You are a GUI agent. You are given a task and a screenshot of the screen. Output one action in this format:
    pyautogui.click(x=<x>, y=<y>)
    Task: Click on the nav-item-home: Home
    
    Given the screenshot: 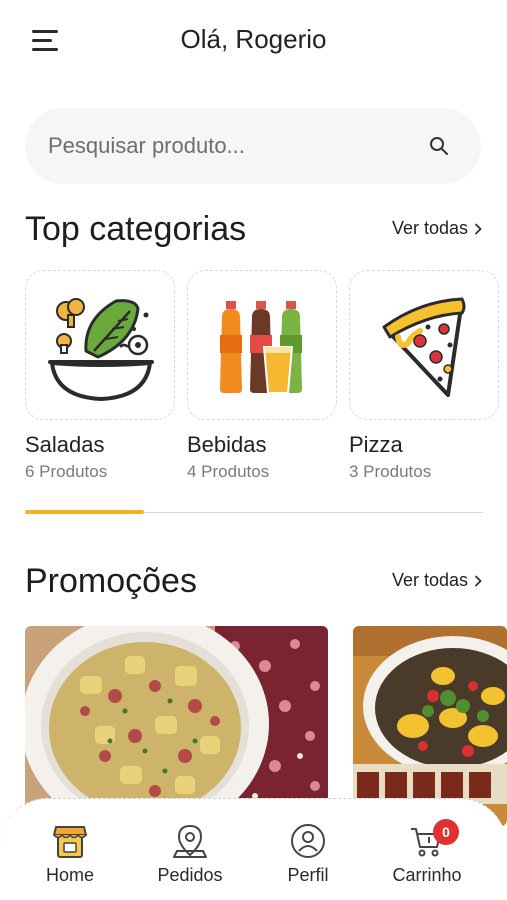 What is the action you would take?
    pyautogui.click(x=70, y=854)
    